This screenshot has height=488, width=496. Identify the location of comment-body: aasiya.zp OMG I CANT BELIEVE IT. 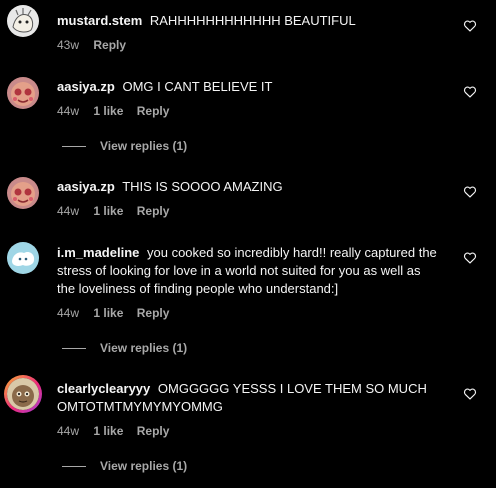
(247, 87).